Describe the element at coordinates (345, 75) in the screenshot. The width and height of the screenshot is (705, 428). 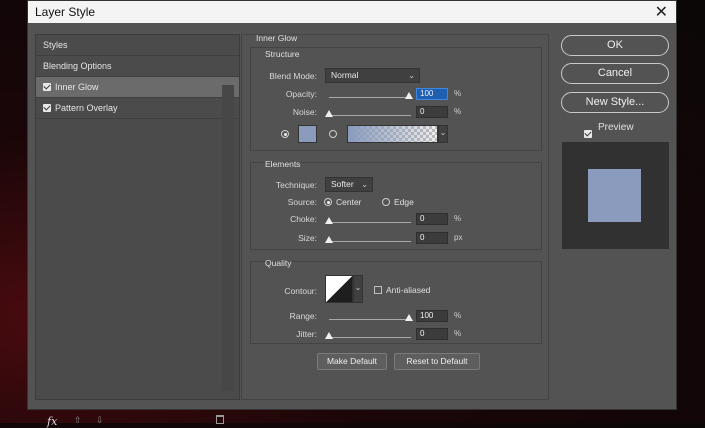
I see `blend-mode-value: Normal` at that location.